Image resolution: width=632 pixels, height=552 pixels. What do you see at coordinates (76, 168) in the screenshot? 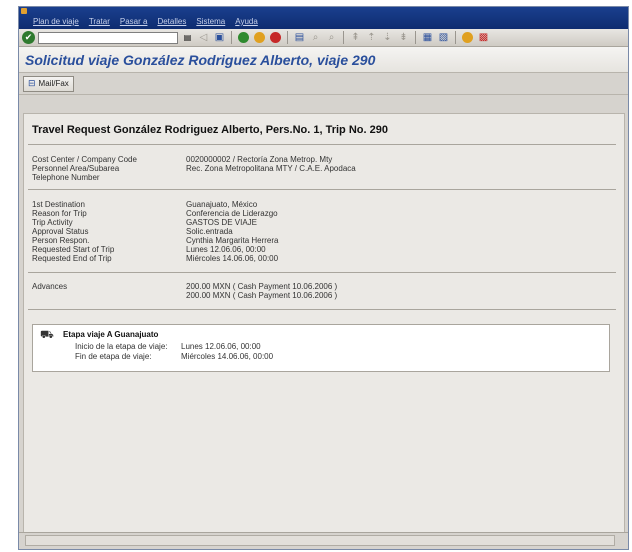
I see `personnel-area-label: Personnel Area/Subarea` at bounding box center [76, 168].